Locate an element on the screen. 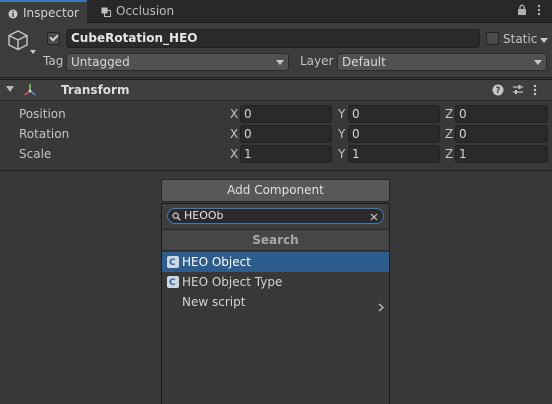 This screenshot has width=552, height=404. rotation-x-field: 0 is located at coordinates (286, 134).